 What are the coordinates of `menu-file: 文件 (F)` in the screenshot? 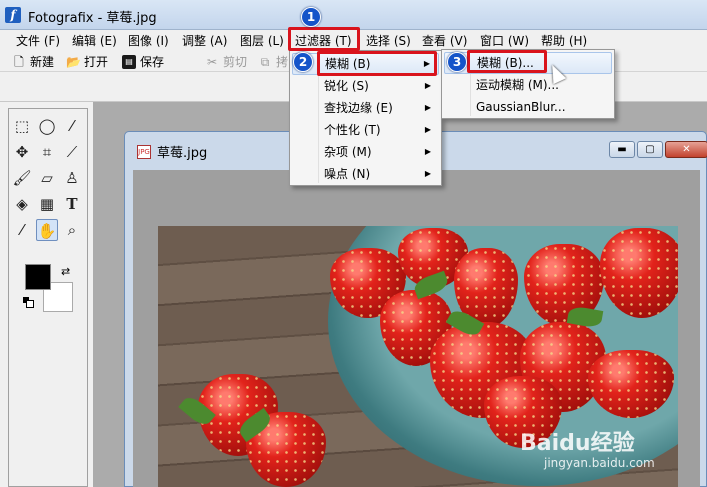 It's located at (38, 40).